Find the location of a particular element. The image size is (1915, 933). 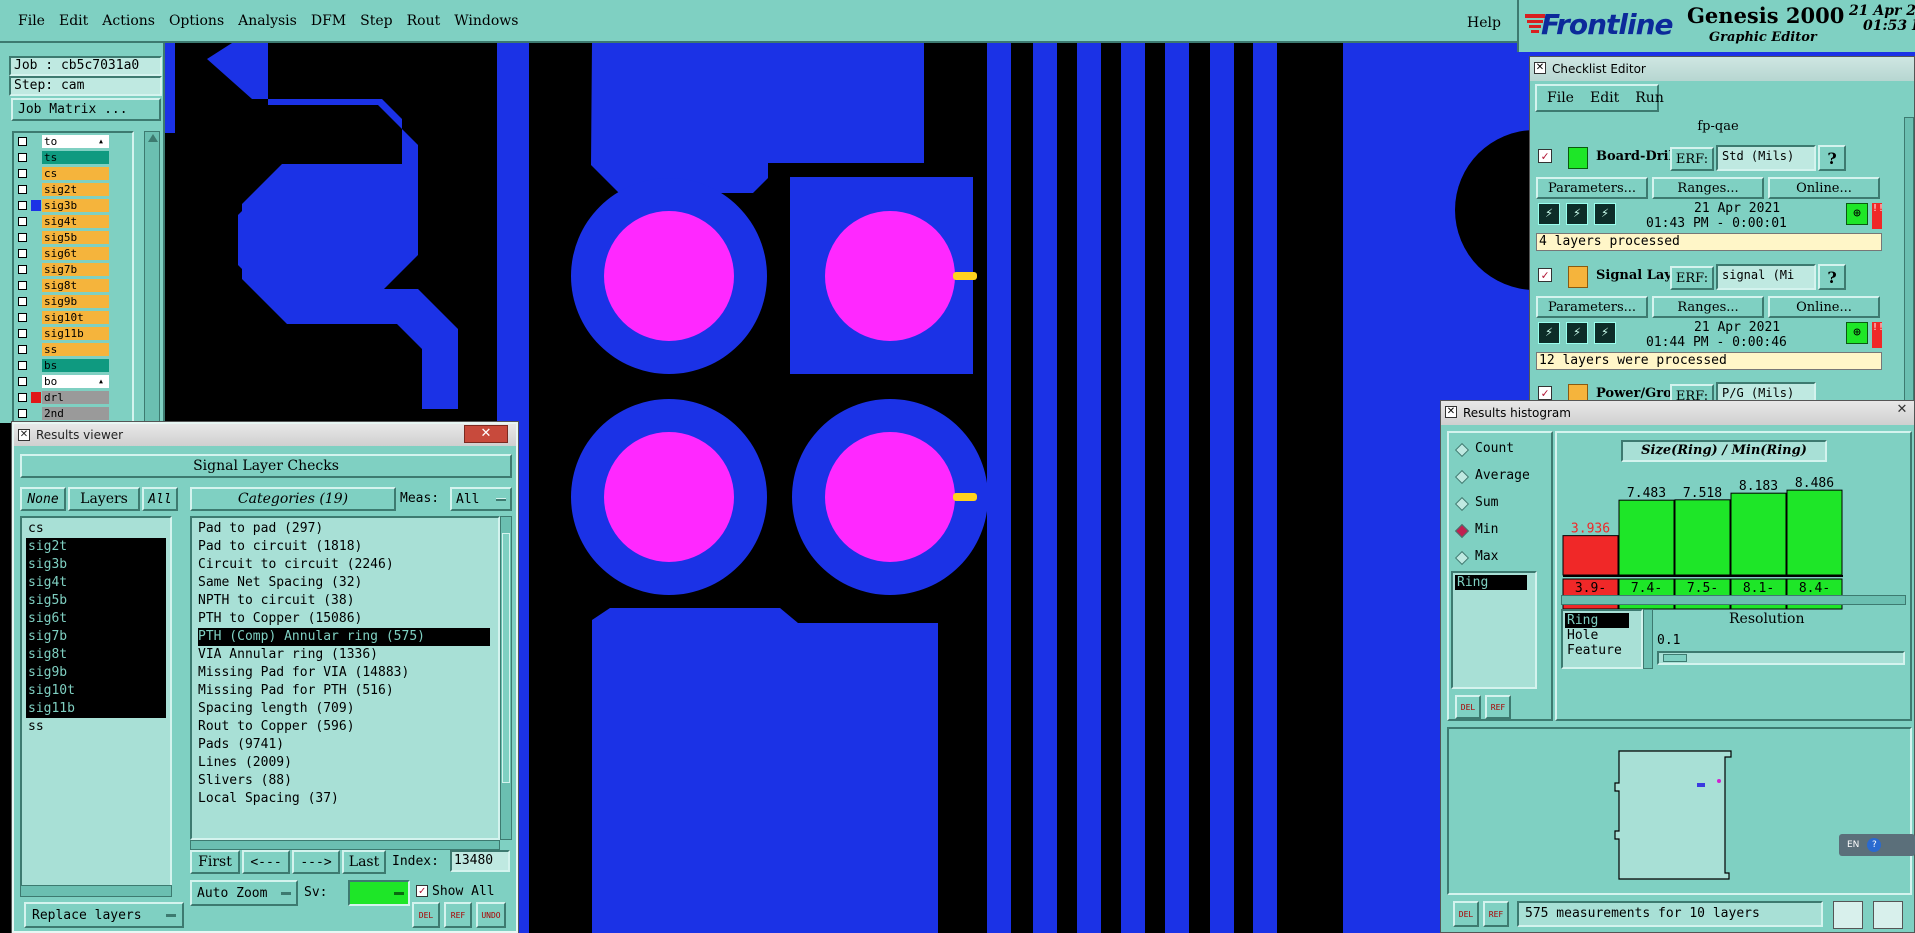

report-icon is located at coordinates (1848, 915).